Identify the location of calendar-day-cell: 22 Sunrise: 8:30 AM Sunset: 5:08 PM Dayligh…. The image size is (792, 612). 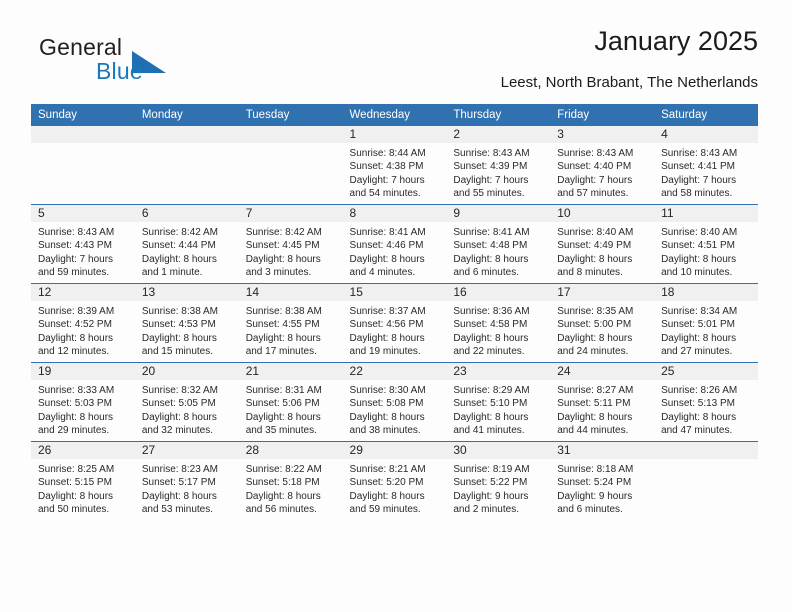
(394, 402).